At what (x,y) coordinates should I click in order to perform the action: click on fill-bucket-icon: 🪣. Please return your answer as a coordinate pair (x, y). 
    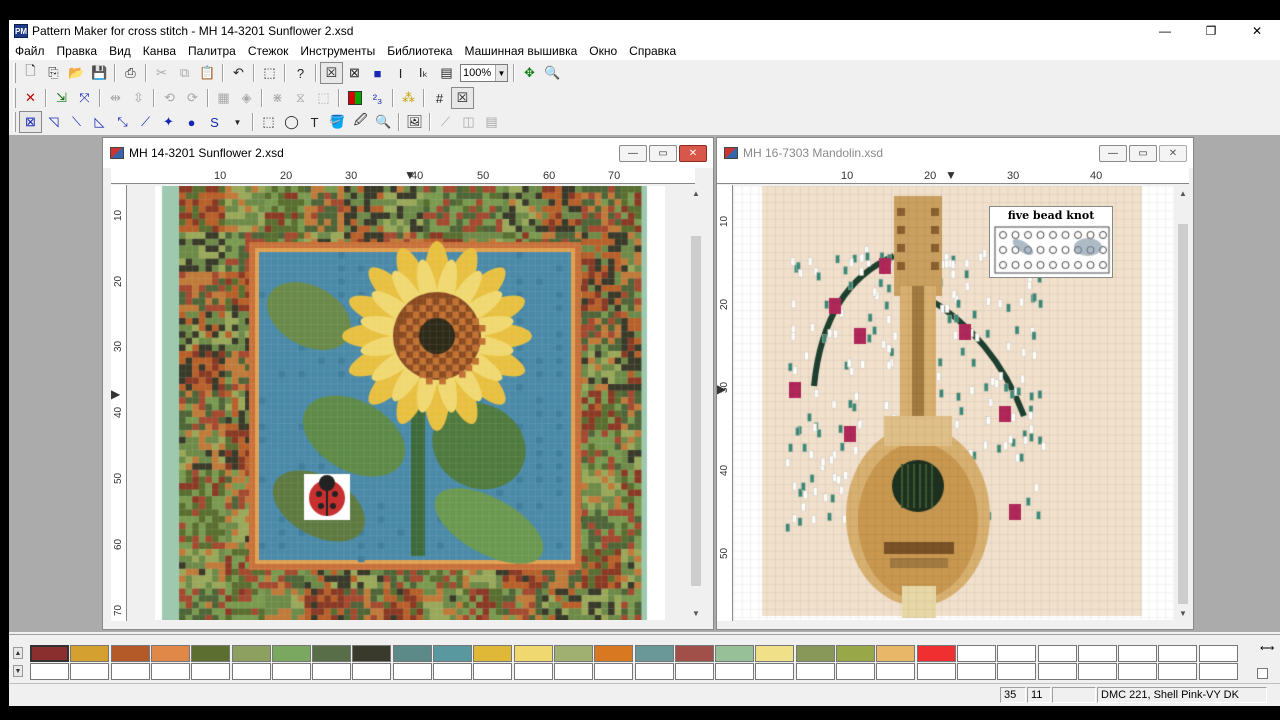
    Looking at the image, I should click on (337, 122).